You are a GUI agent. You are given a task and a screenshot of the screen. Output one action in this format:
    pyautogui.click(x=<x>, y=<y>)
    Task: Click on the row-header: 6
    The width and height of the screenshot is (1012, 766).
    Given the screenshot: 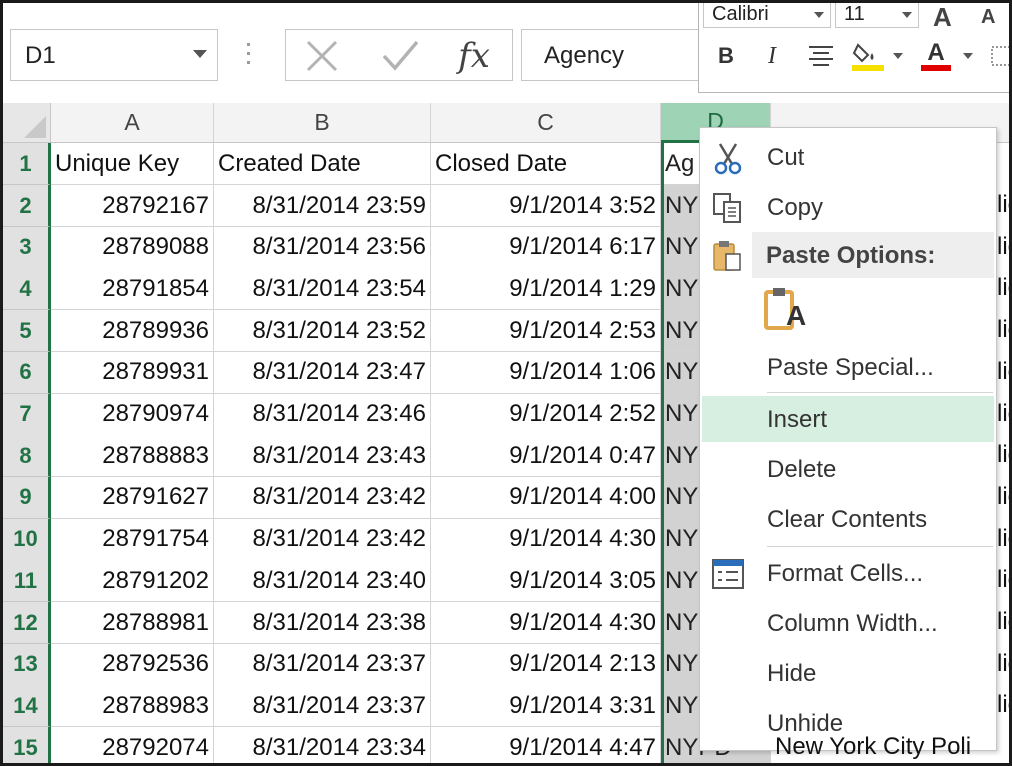 What is the action you would take?
    pyautogui.click(x=27, y=372)
    